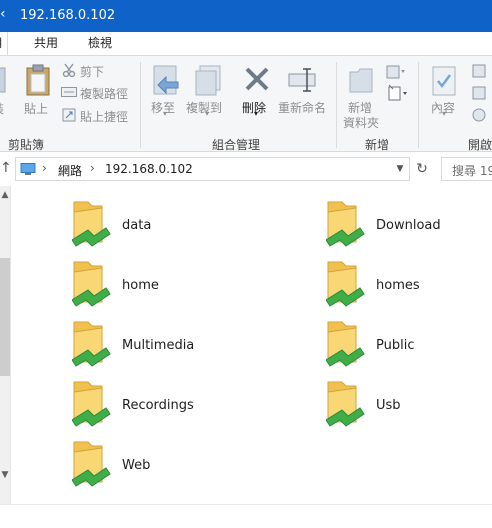 This screenshot has height=528, width=492. Describe the element at coordinates (422, 169) in the screenshot. I see `refresh-icon: ↻` at that location.